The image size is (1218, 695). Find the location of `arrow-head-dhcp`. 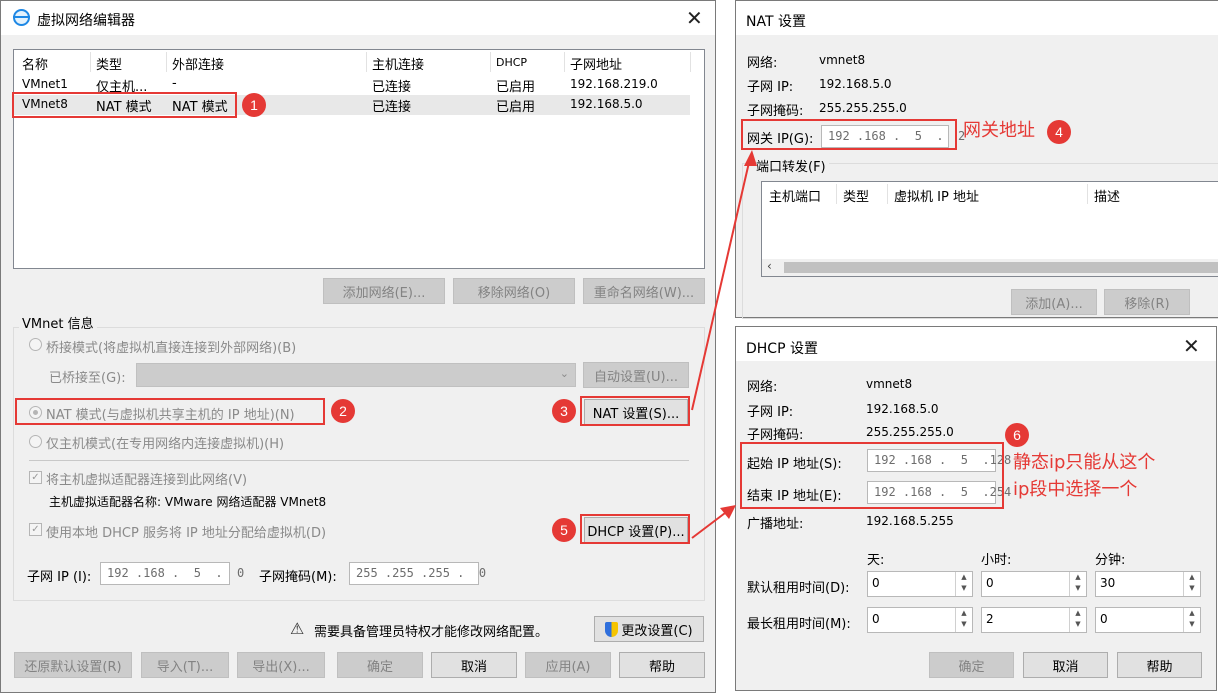

arrow-head-dhcp is located at coordinates (728, 512).